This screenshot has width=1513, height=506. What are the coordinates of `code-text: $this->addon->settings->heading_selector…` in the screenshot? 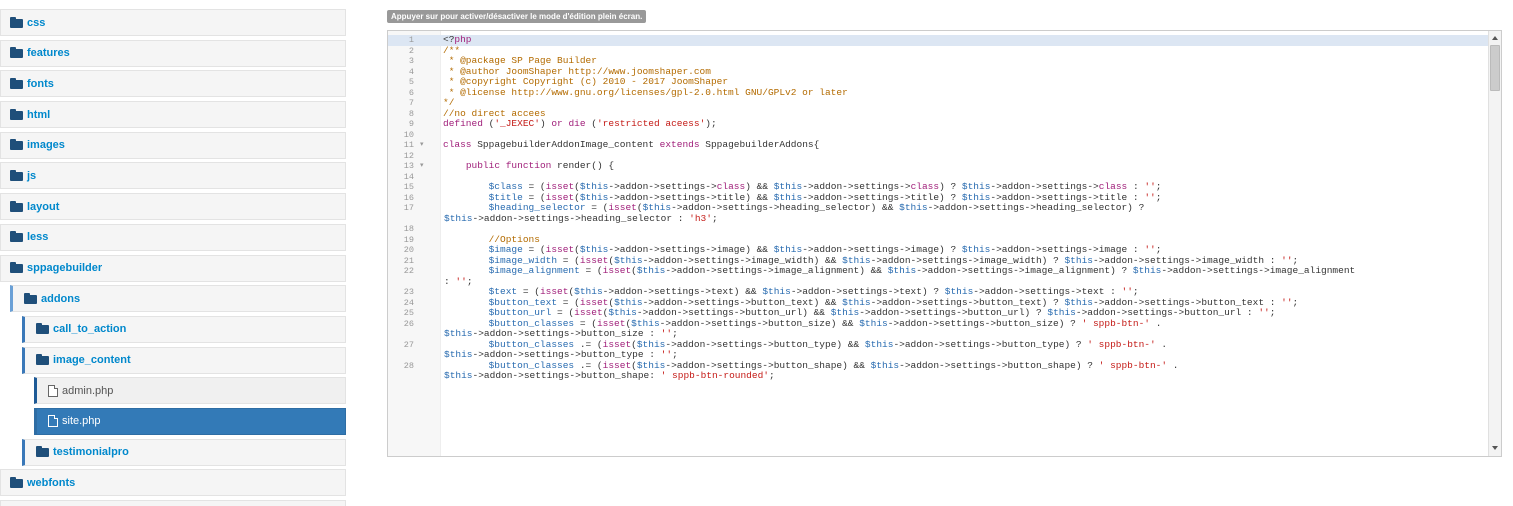 It's located at (581, 218).